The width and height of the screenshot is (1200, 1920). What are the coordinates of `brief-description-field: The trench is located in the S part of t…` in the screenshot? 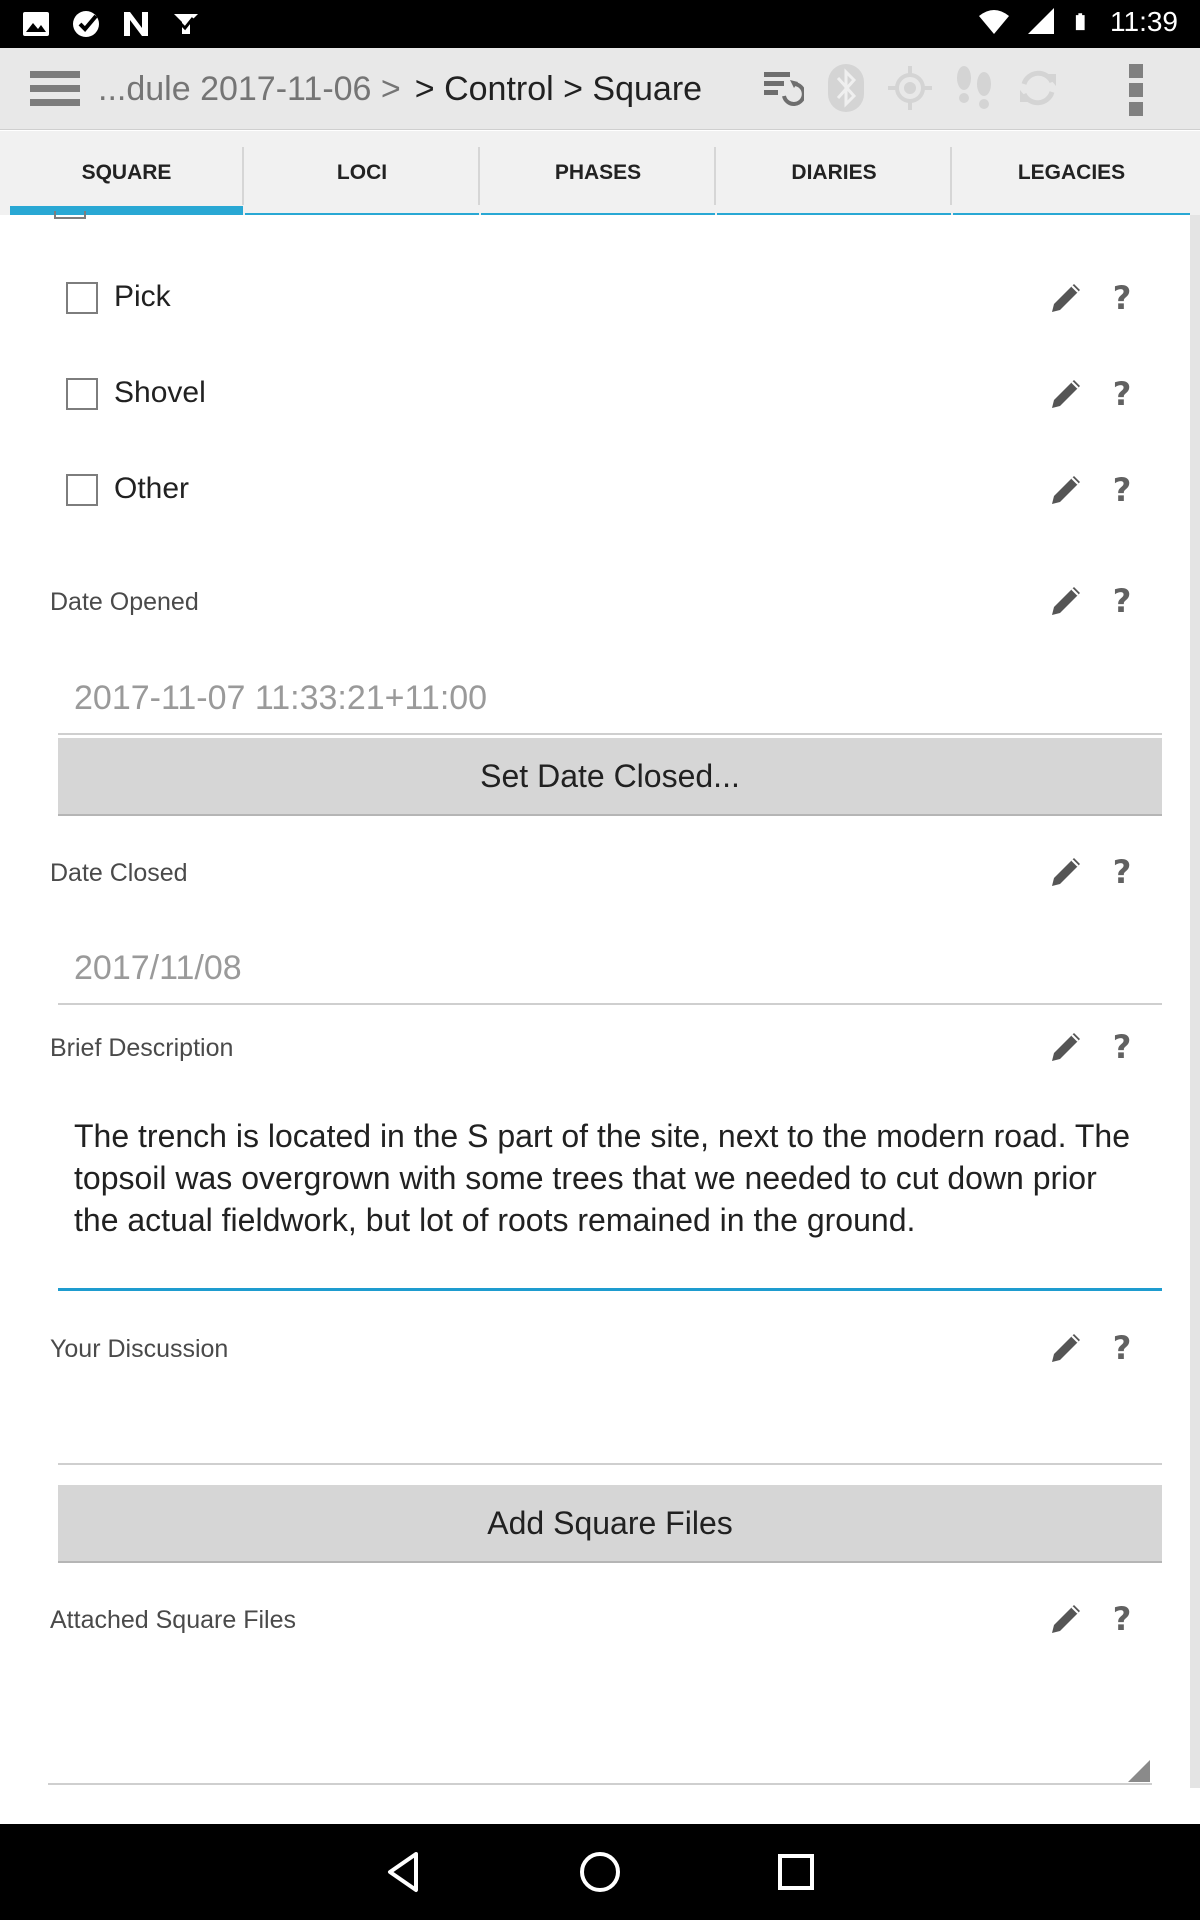 It's located at (610, 1202).